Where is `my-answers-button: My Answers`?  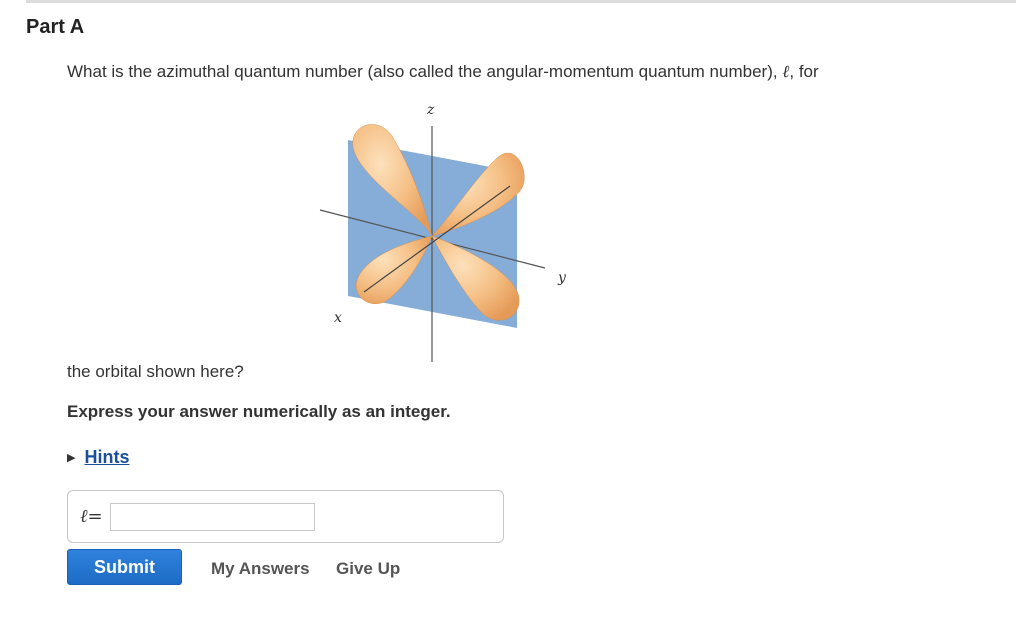 my-answers-button: My Answers is located at coordinates (260, 569).